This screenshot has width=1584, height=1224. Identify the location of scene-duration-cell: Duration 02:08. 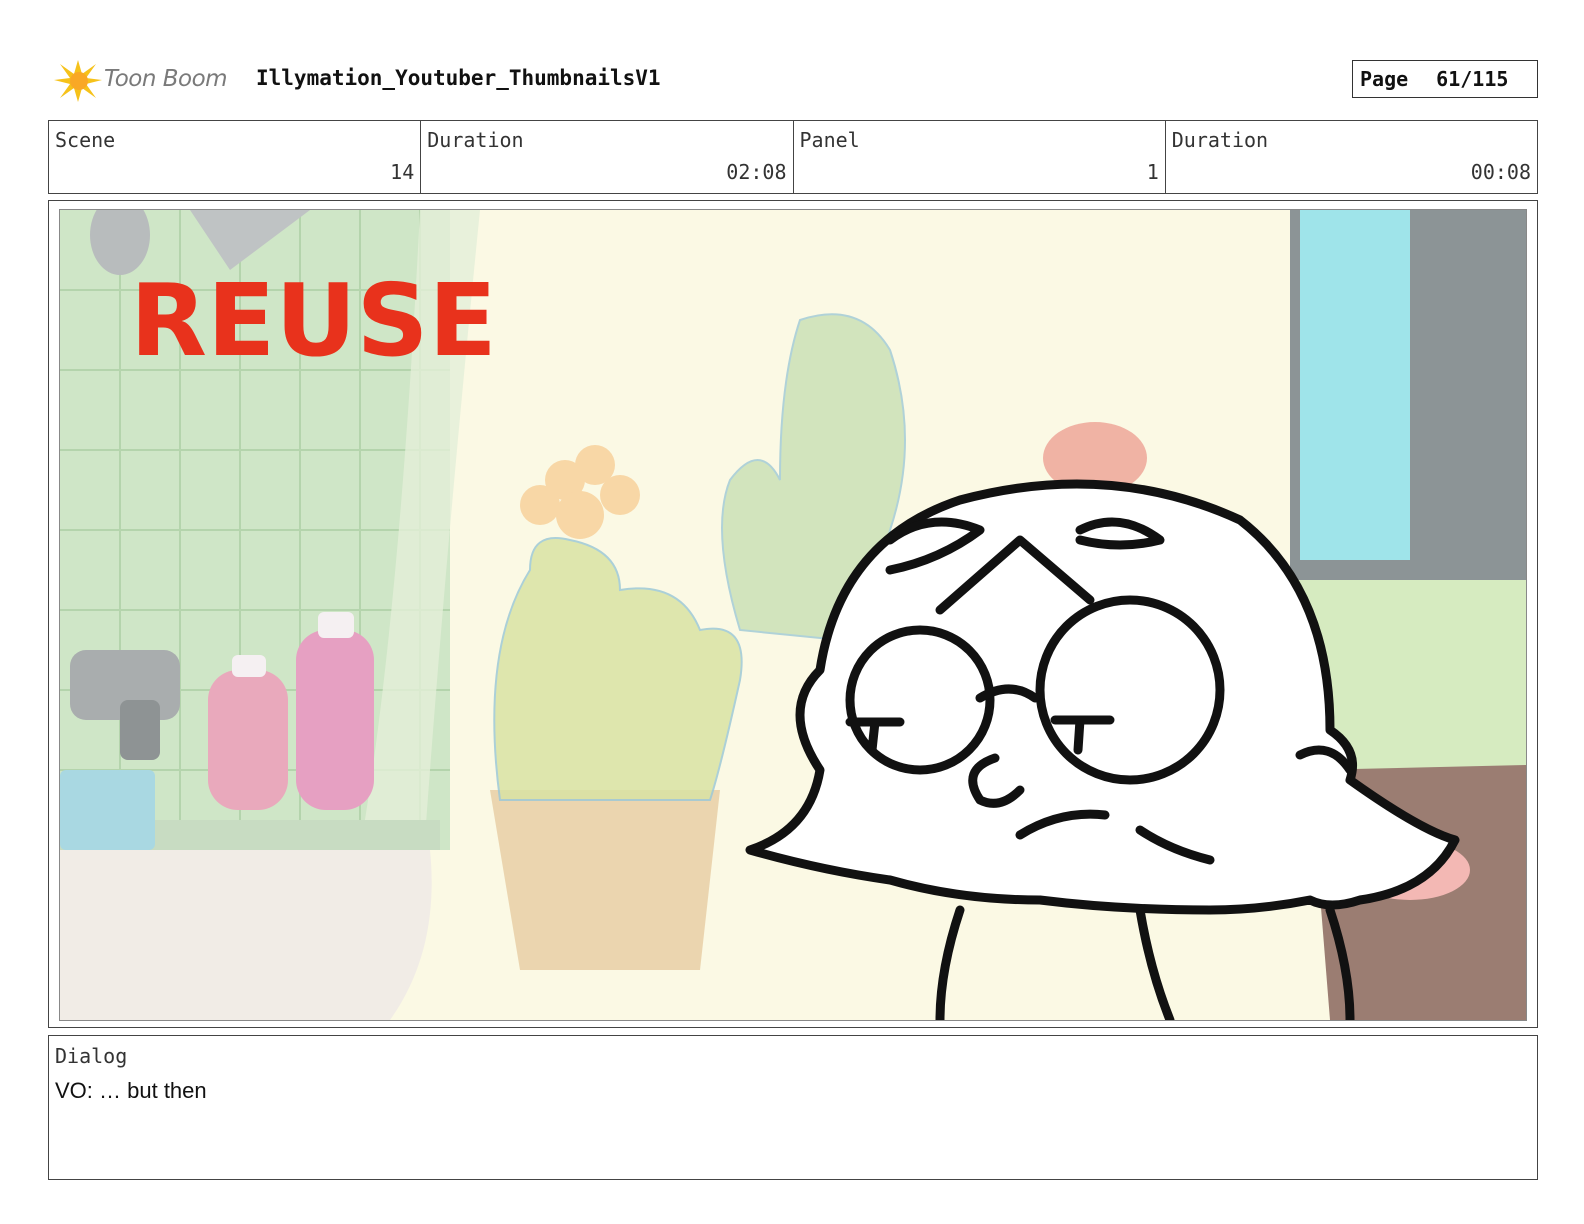
(607, 157).